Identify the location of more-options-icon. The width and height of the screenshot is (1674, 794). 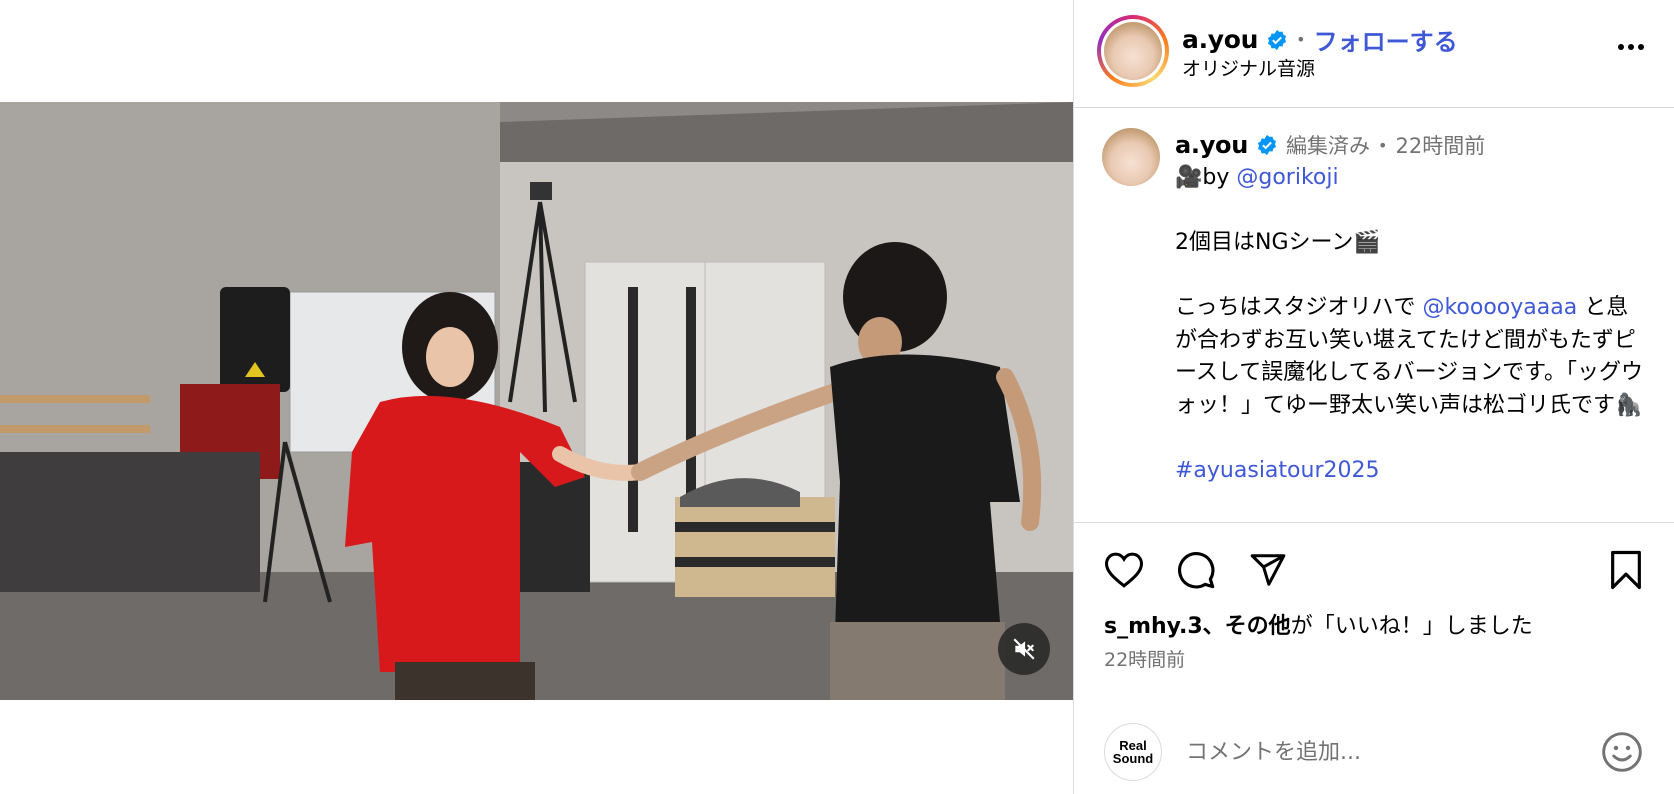
(1631, 47).